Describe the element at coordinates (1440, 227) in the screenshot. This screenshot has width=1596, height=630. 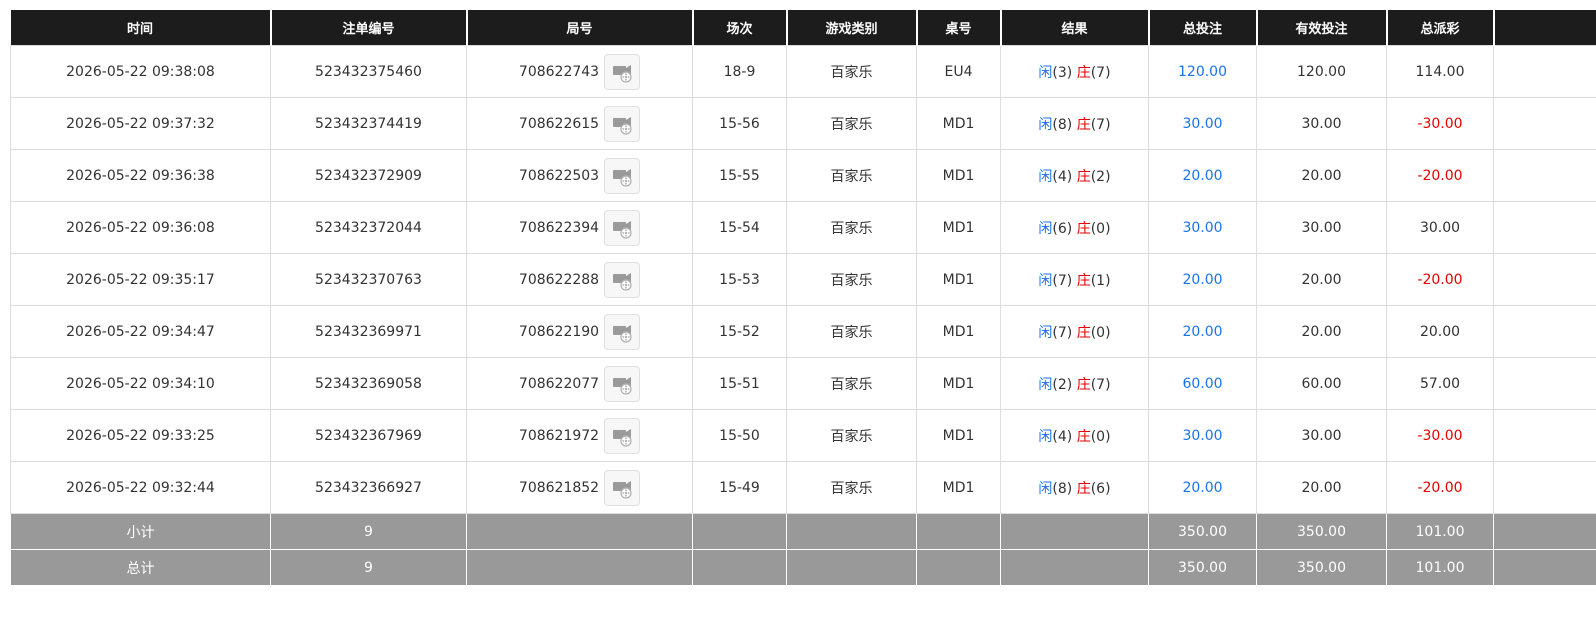
I see `cell-payout: 30.00` at that location.